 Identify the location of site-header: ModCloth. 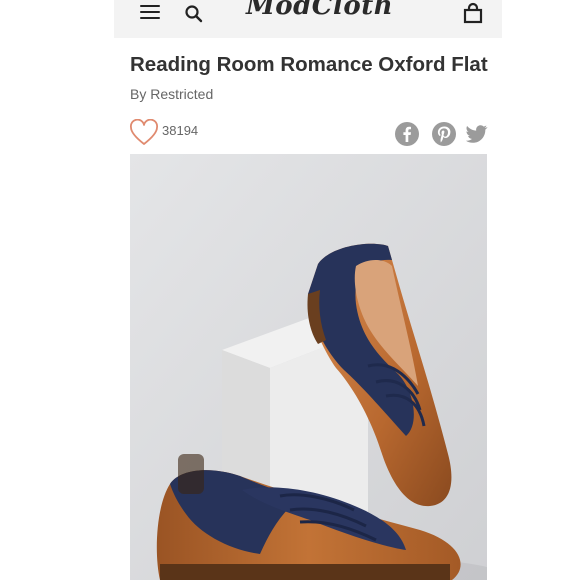
(308, 19).